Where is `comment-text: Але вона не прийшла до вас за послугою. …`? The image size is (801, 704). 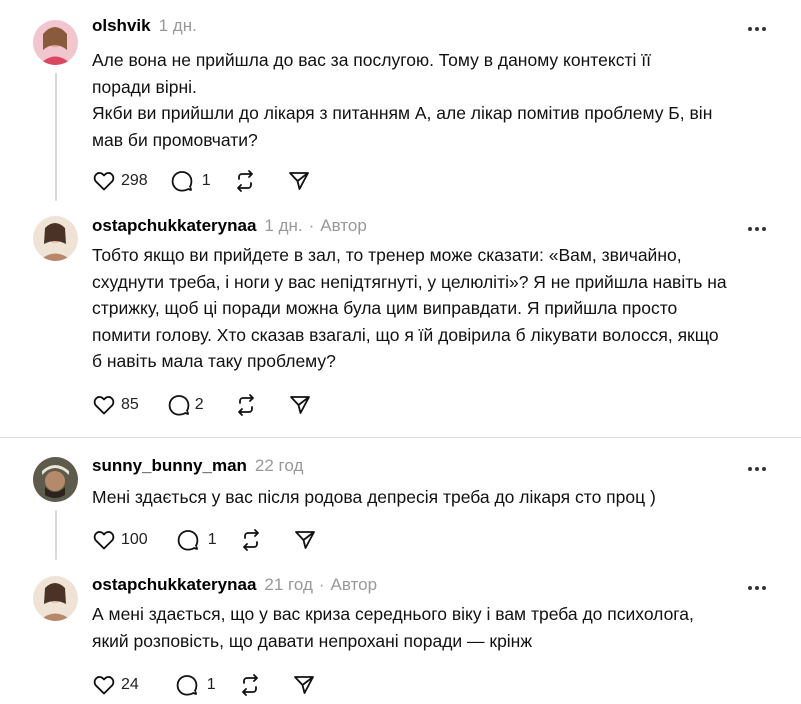 comment-text: Але вона не прийшла до вас за послугою. … is located at coordinates (402, 100).